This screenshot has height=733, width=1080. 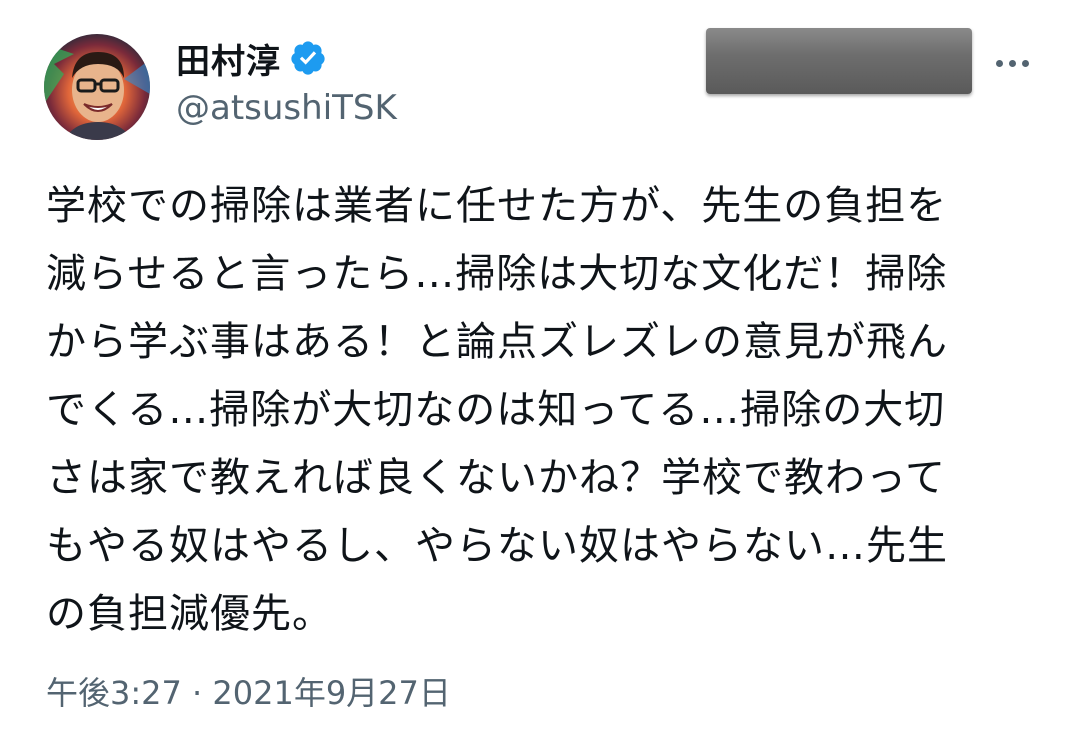 I want to click on avatar, so click(x=97, y=87).